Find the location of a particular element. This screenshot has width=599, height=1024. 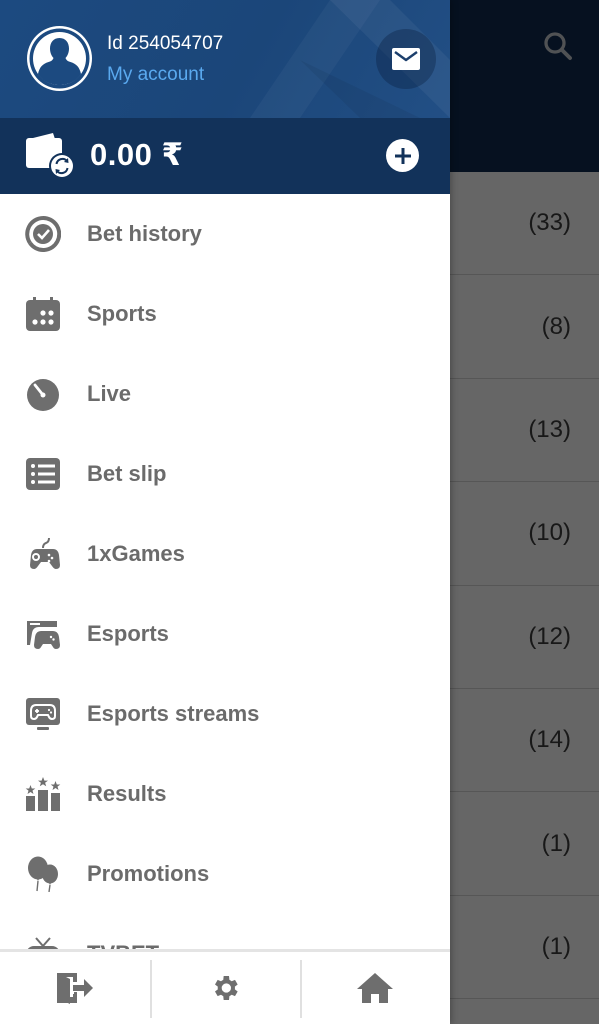

menu-item-label: 1xGames is located at coordinates (136, 553).